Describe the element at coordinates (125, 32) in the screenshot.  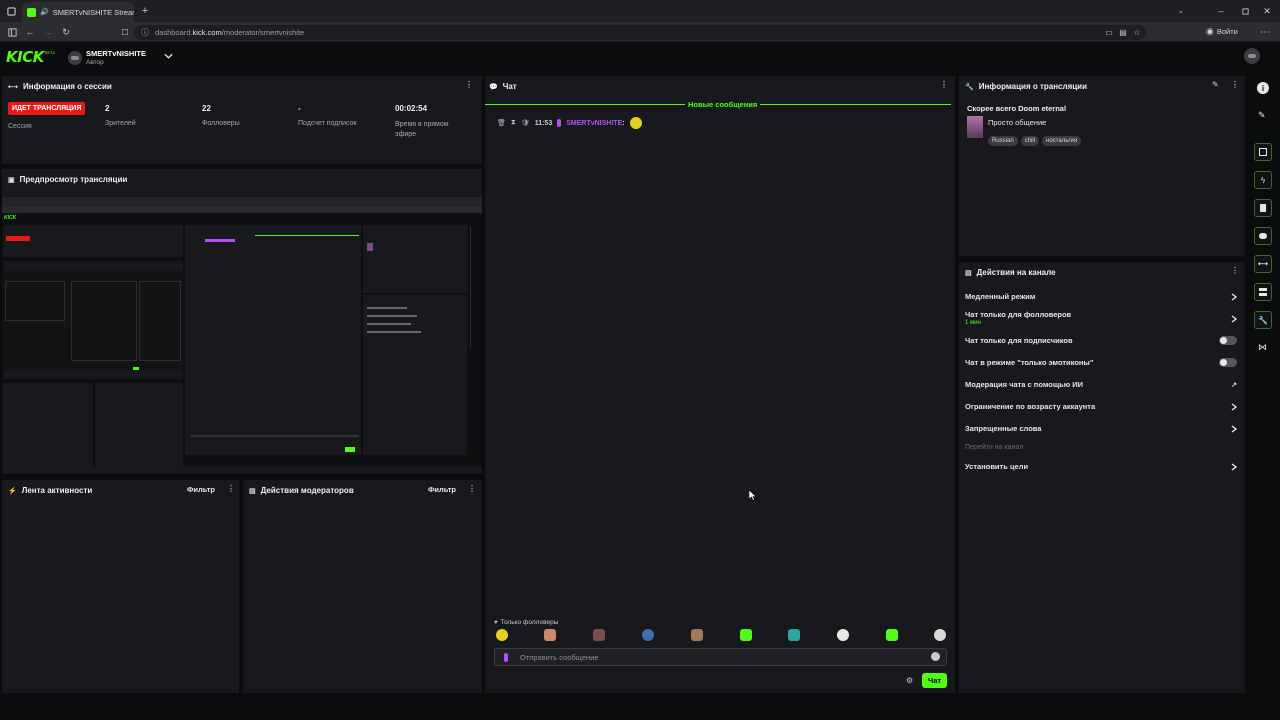
I see `bookmark-page-icon: ☐` at that location.